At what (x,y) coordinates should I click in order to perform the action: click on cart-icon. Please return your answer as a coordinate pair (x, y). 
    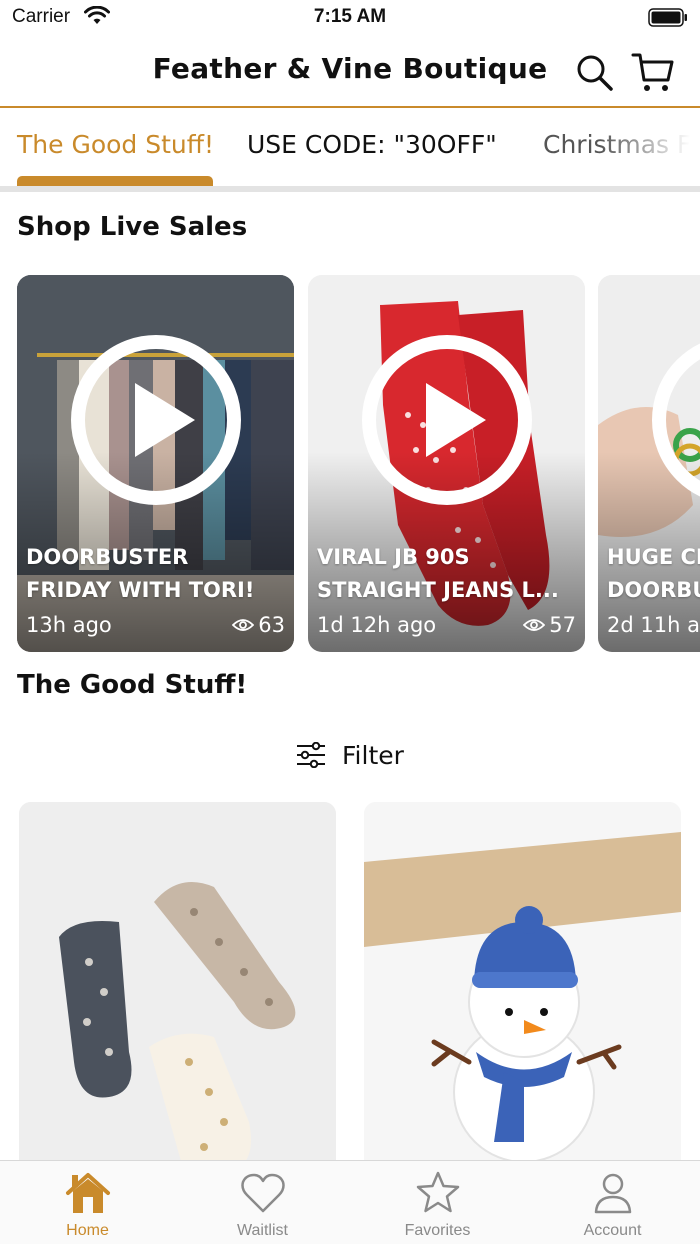
    Looking at the image, I should click on (653, 72).